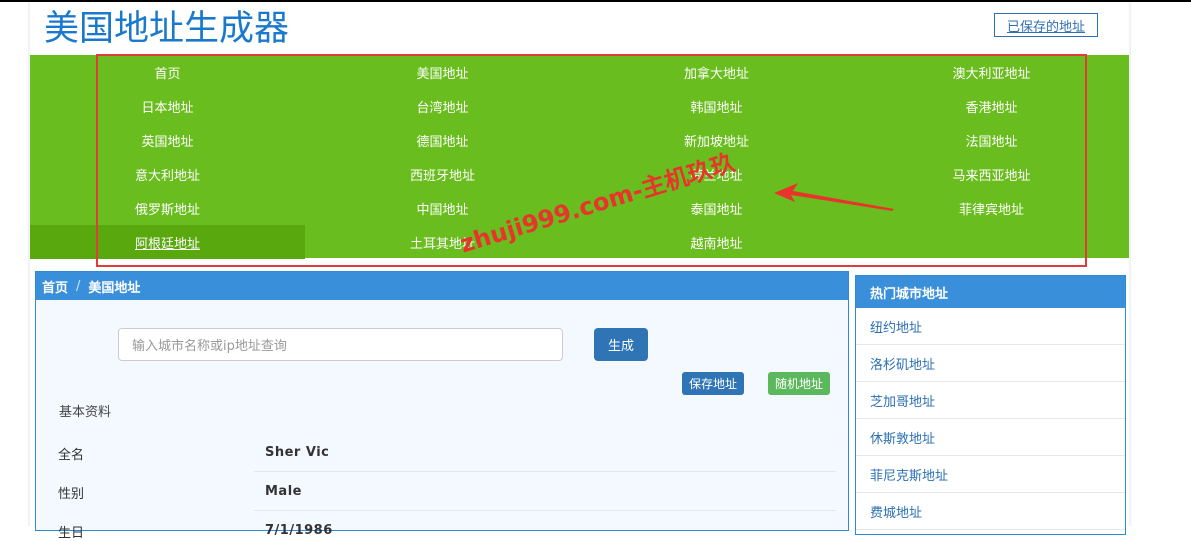 This screenshot has width=1191, height=541. I want to click on nav-item-argentina: 阿根廷地址, so click(167, 242).